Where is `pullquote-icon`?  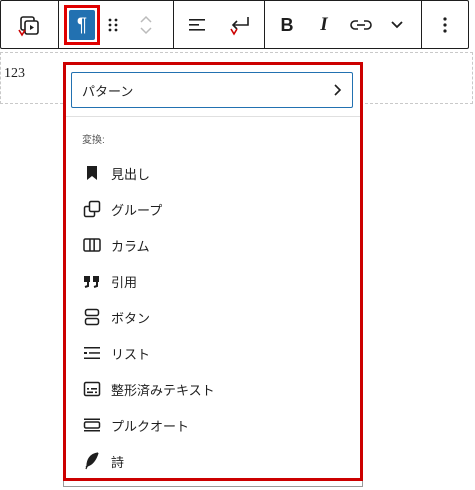
pullquote-icon is located at coordinates (92, 425).